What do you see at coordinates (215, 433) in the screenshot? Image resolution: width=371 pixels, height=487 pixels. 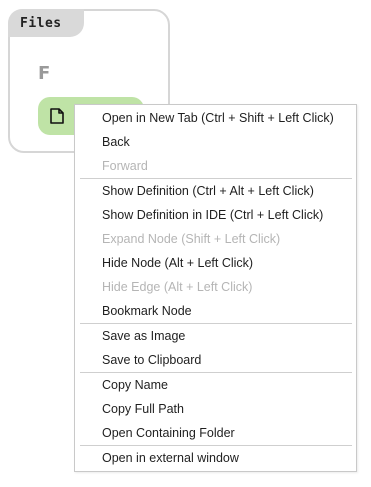 I see `menu-item-open-containing-folder: Open Containing Folder` at bounding box center [215, 433].